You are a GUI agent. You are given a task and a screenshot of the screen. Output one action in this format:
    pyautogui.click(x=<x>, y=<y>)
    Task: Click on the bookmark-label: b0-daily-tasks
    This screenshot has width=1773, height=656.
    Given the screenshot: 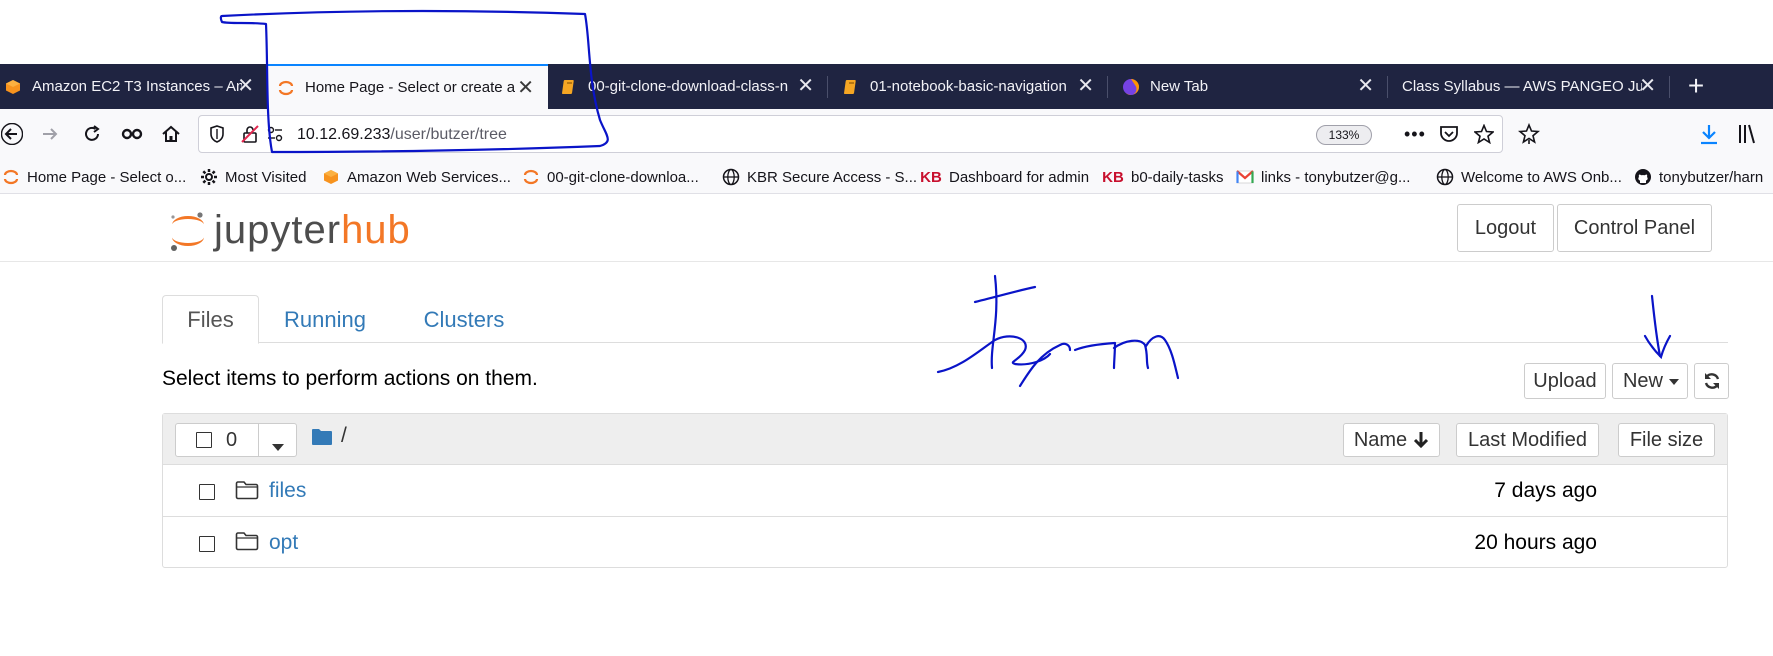 What is the action you would take?
    pyautogui.click(x=1177, y=177)
    